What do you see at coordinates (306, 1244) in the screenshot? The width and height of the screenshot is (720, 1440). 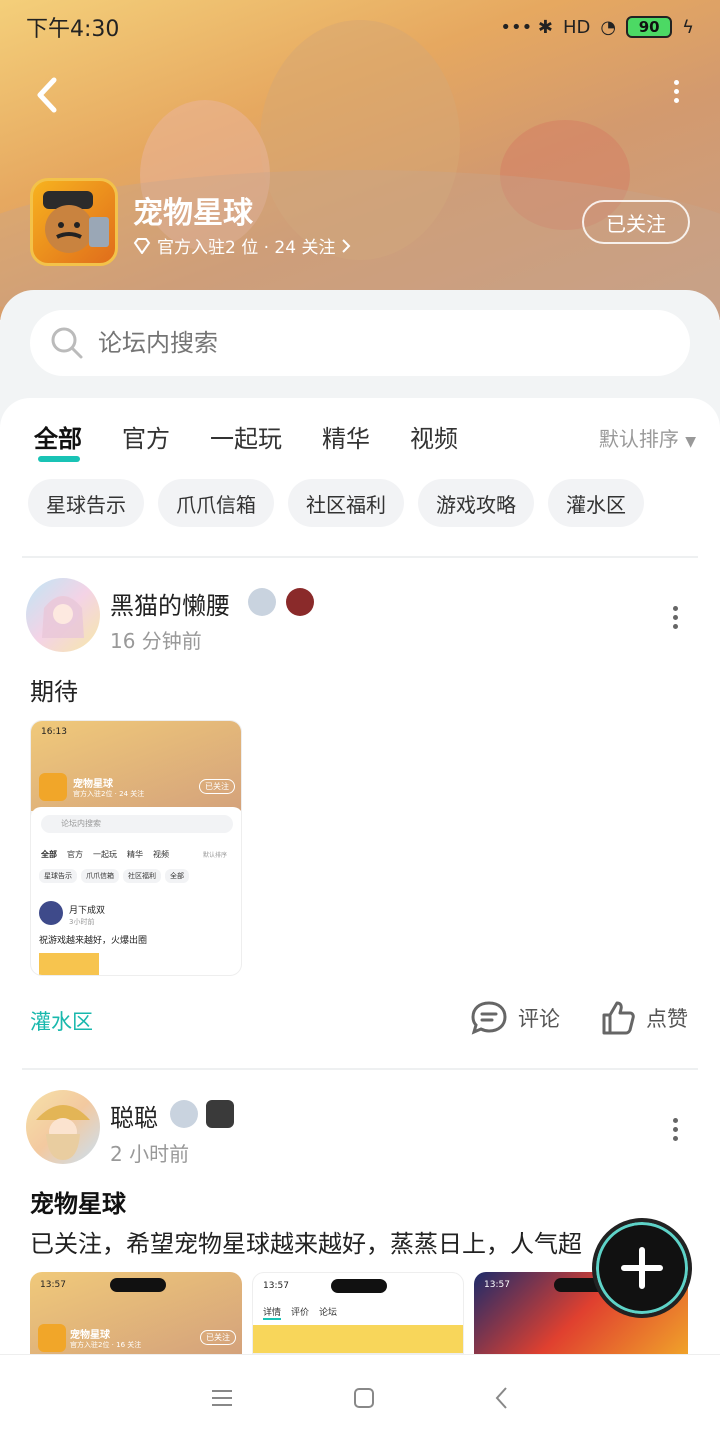 I see `post-text: 已关注，希望宠物星球越来越好，蒸蒸日上，人气超` at bounding box center [306, 1244].